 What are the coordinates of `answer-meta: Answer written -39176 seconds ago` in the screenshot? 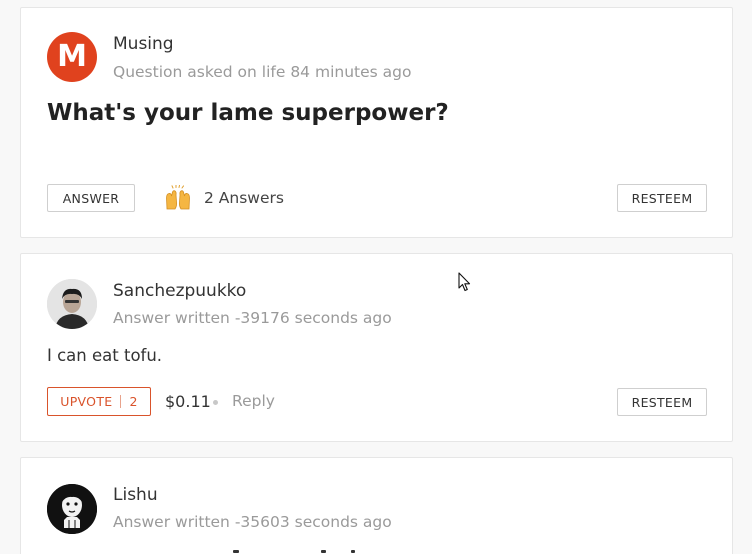 It's located at (252, 318).